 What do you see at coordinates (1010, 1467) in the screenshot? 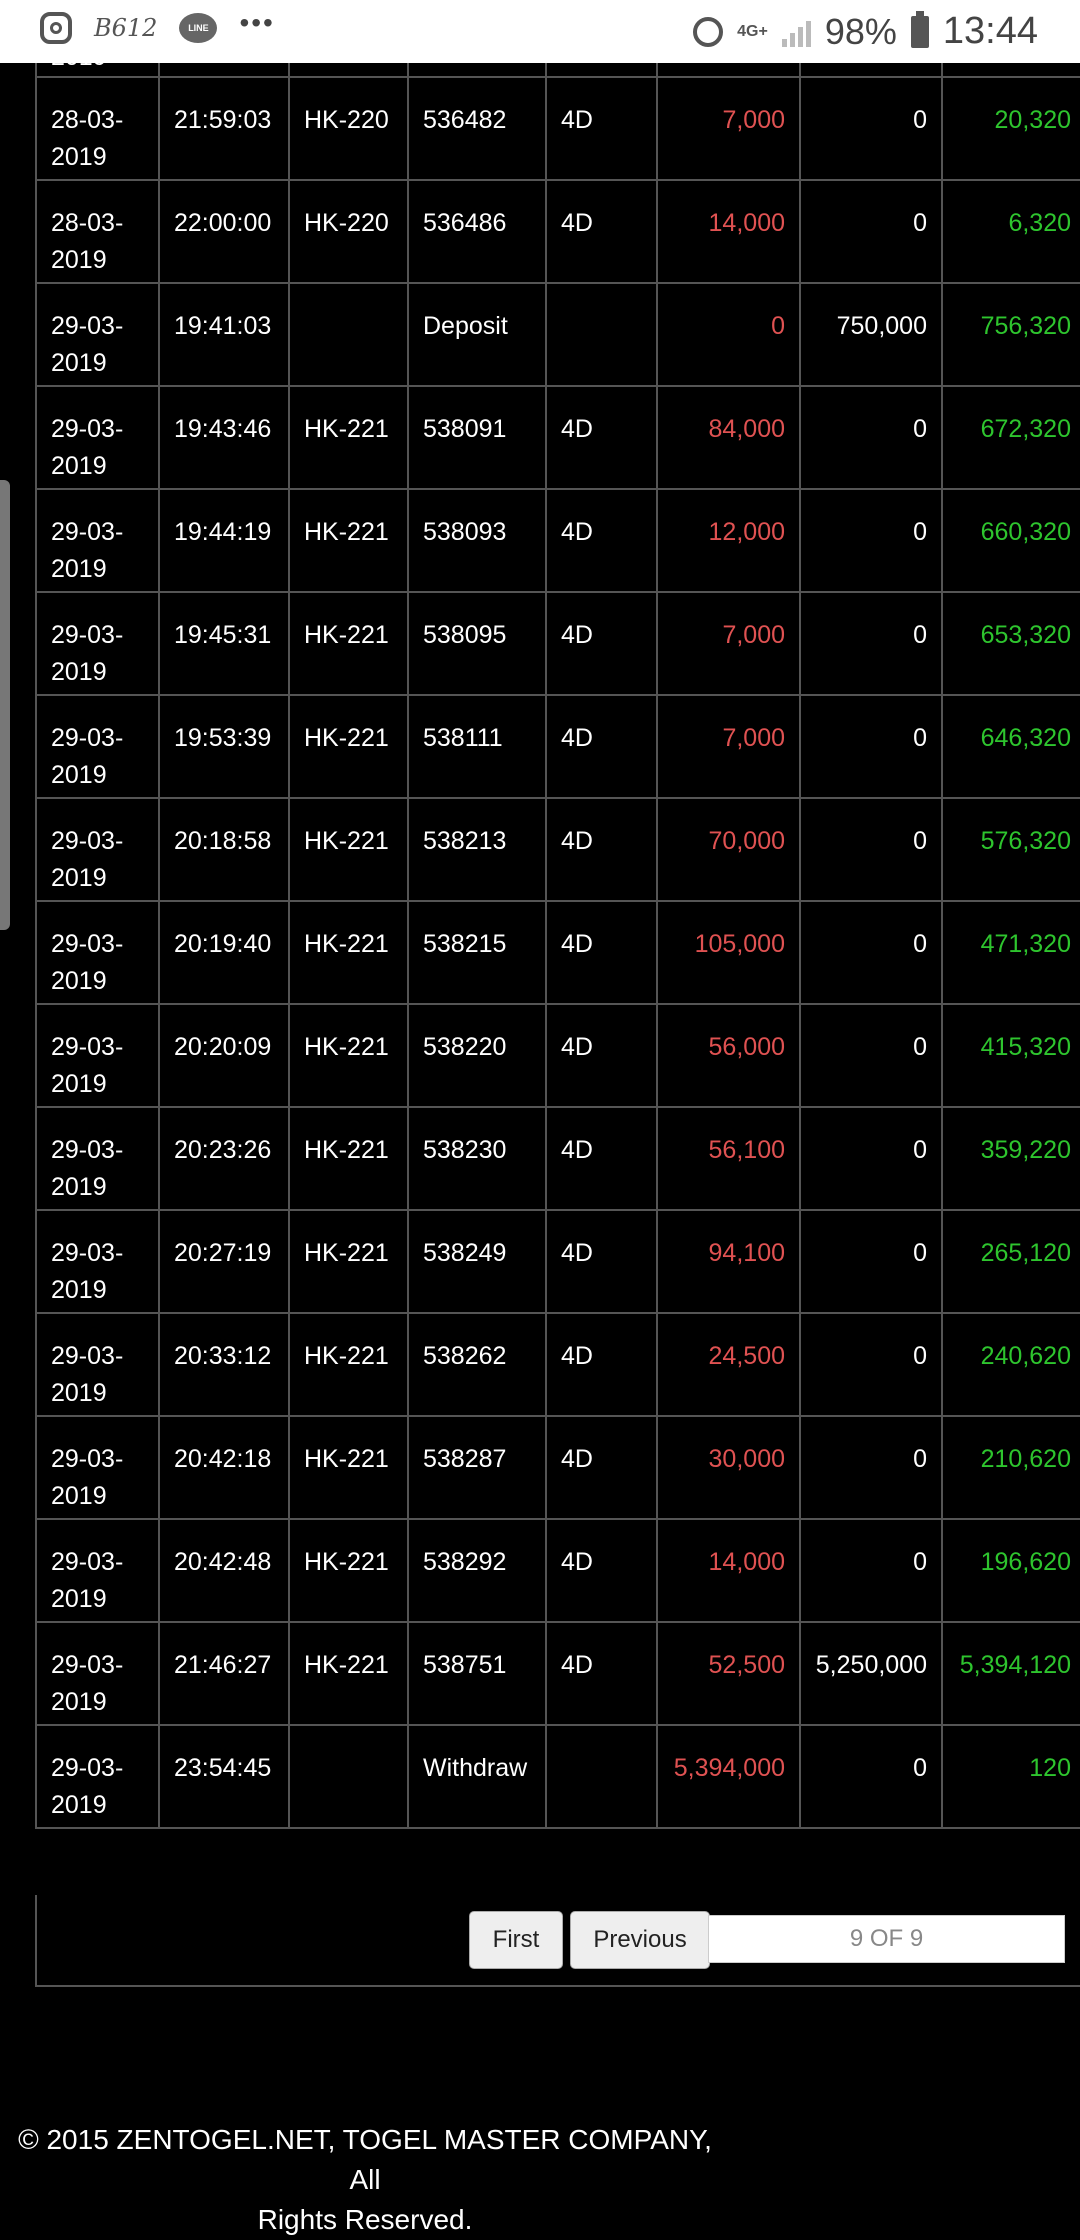
I see `cell-balance: 210,620` at bounding box center [1010, 1467].